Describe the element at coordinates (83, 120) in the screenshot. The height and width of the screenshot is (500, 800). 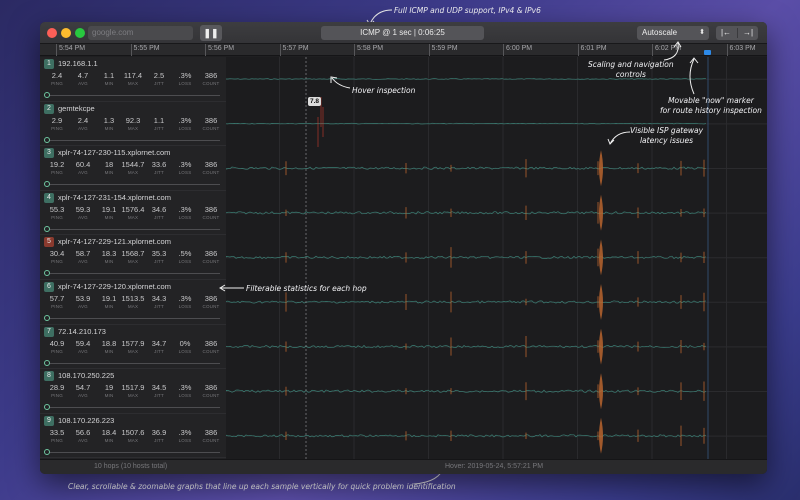
I see `hop-stat-value: 2.4` at that location.